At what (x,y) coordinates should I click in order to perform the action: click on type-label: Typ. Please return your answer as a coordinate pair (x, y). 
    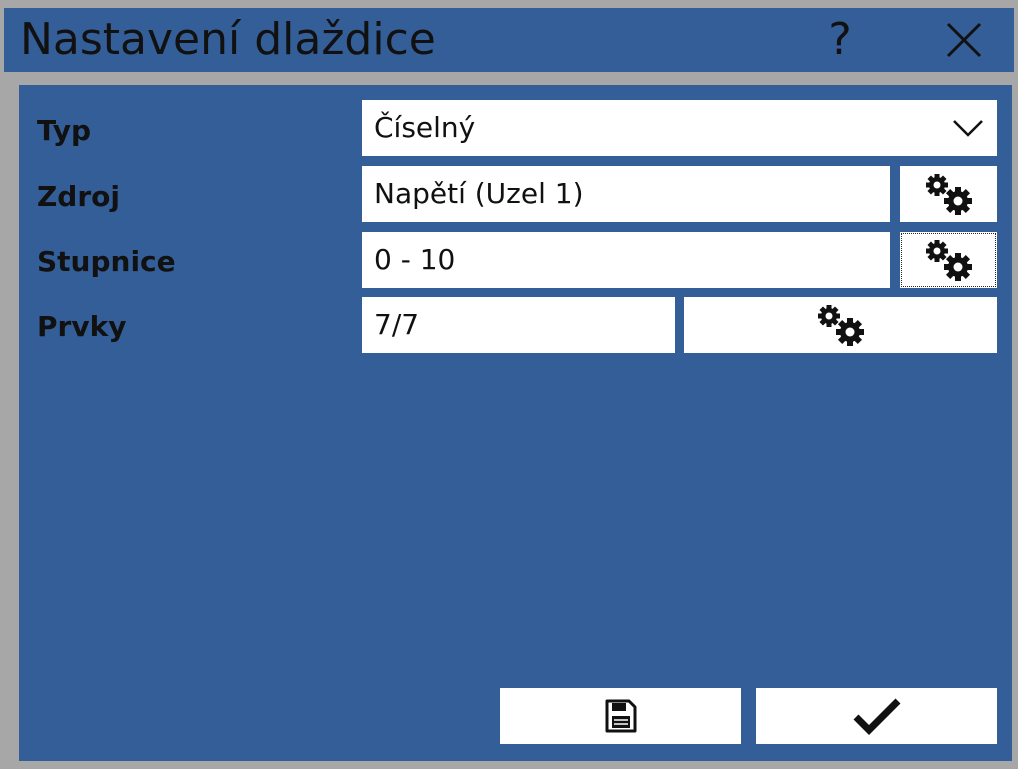
    Looking at the image, I should click on (64, 130).